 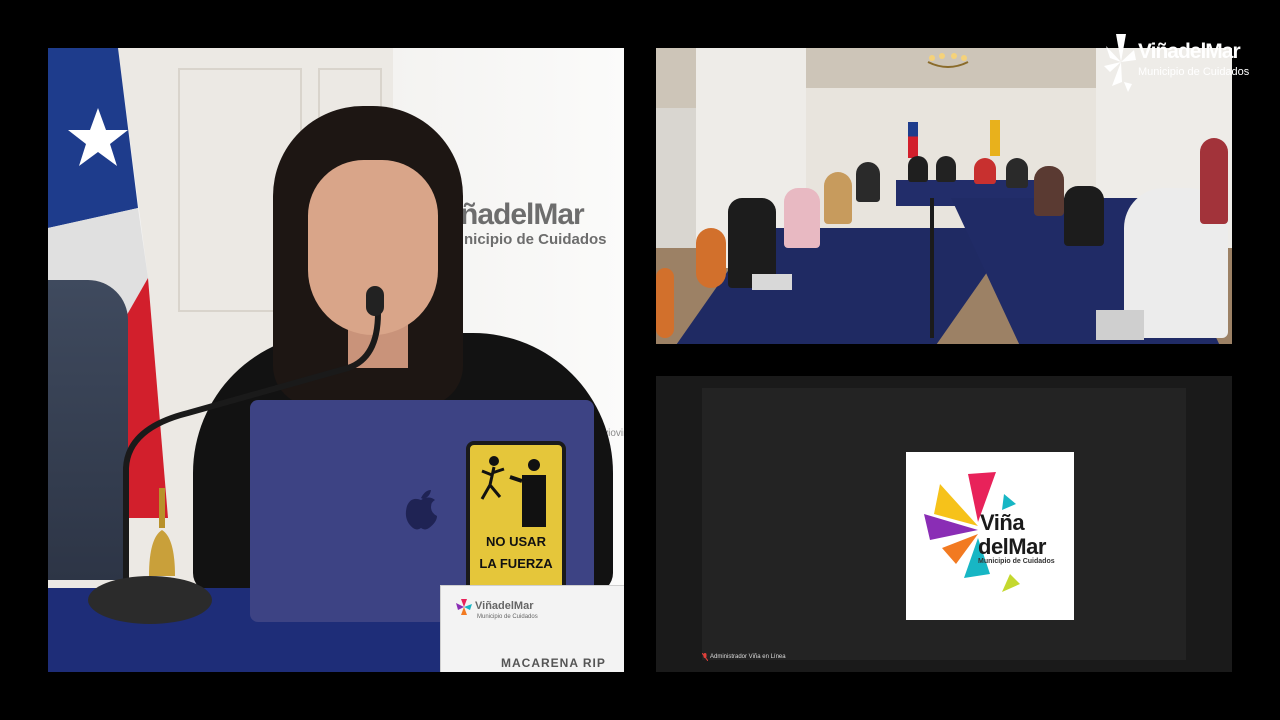 I want to click on vina-logo-icon, so click(x=464, y=607).